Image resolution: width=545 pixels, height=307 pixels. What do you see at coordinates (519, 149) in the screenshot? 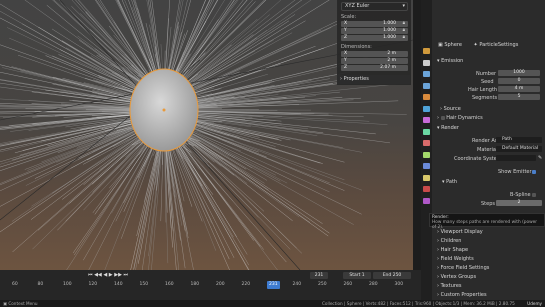
I see `material-dropdown: Default Material` at bounding box center [519, 149].